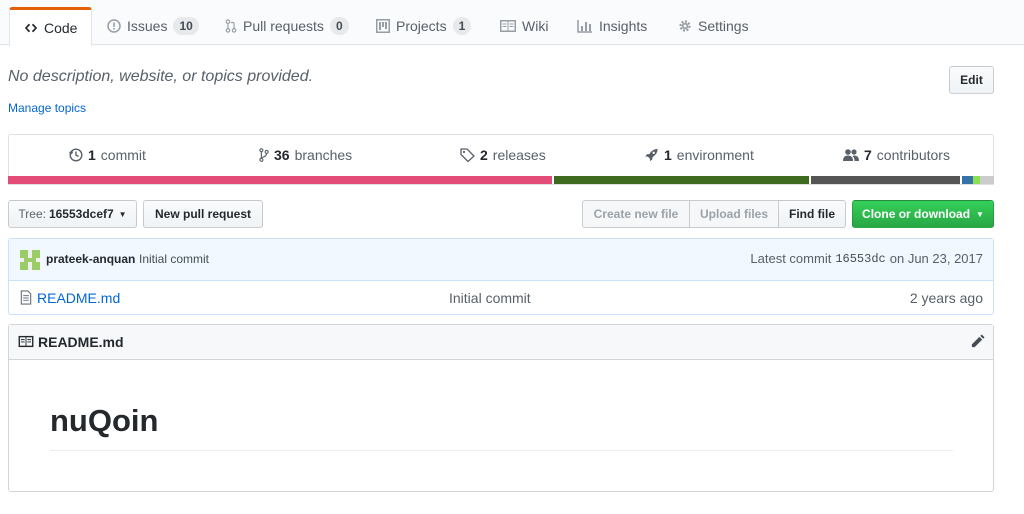 The width and height of the screenshot is (1024, 514). What do you see at coordinates (734, 214) in the screenshot?
I see `upload-files-button: Upload files` at bounding box center [734, 214].